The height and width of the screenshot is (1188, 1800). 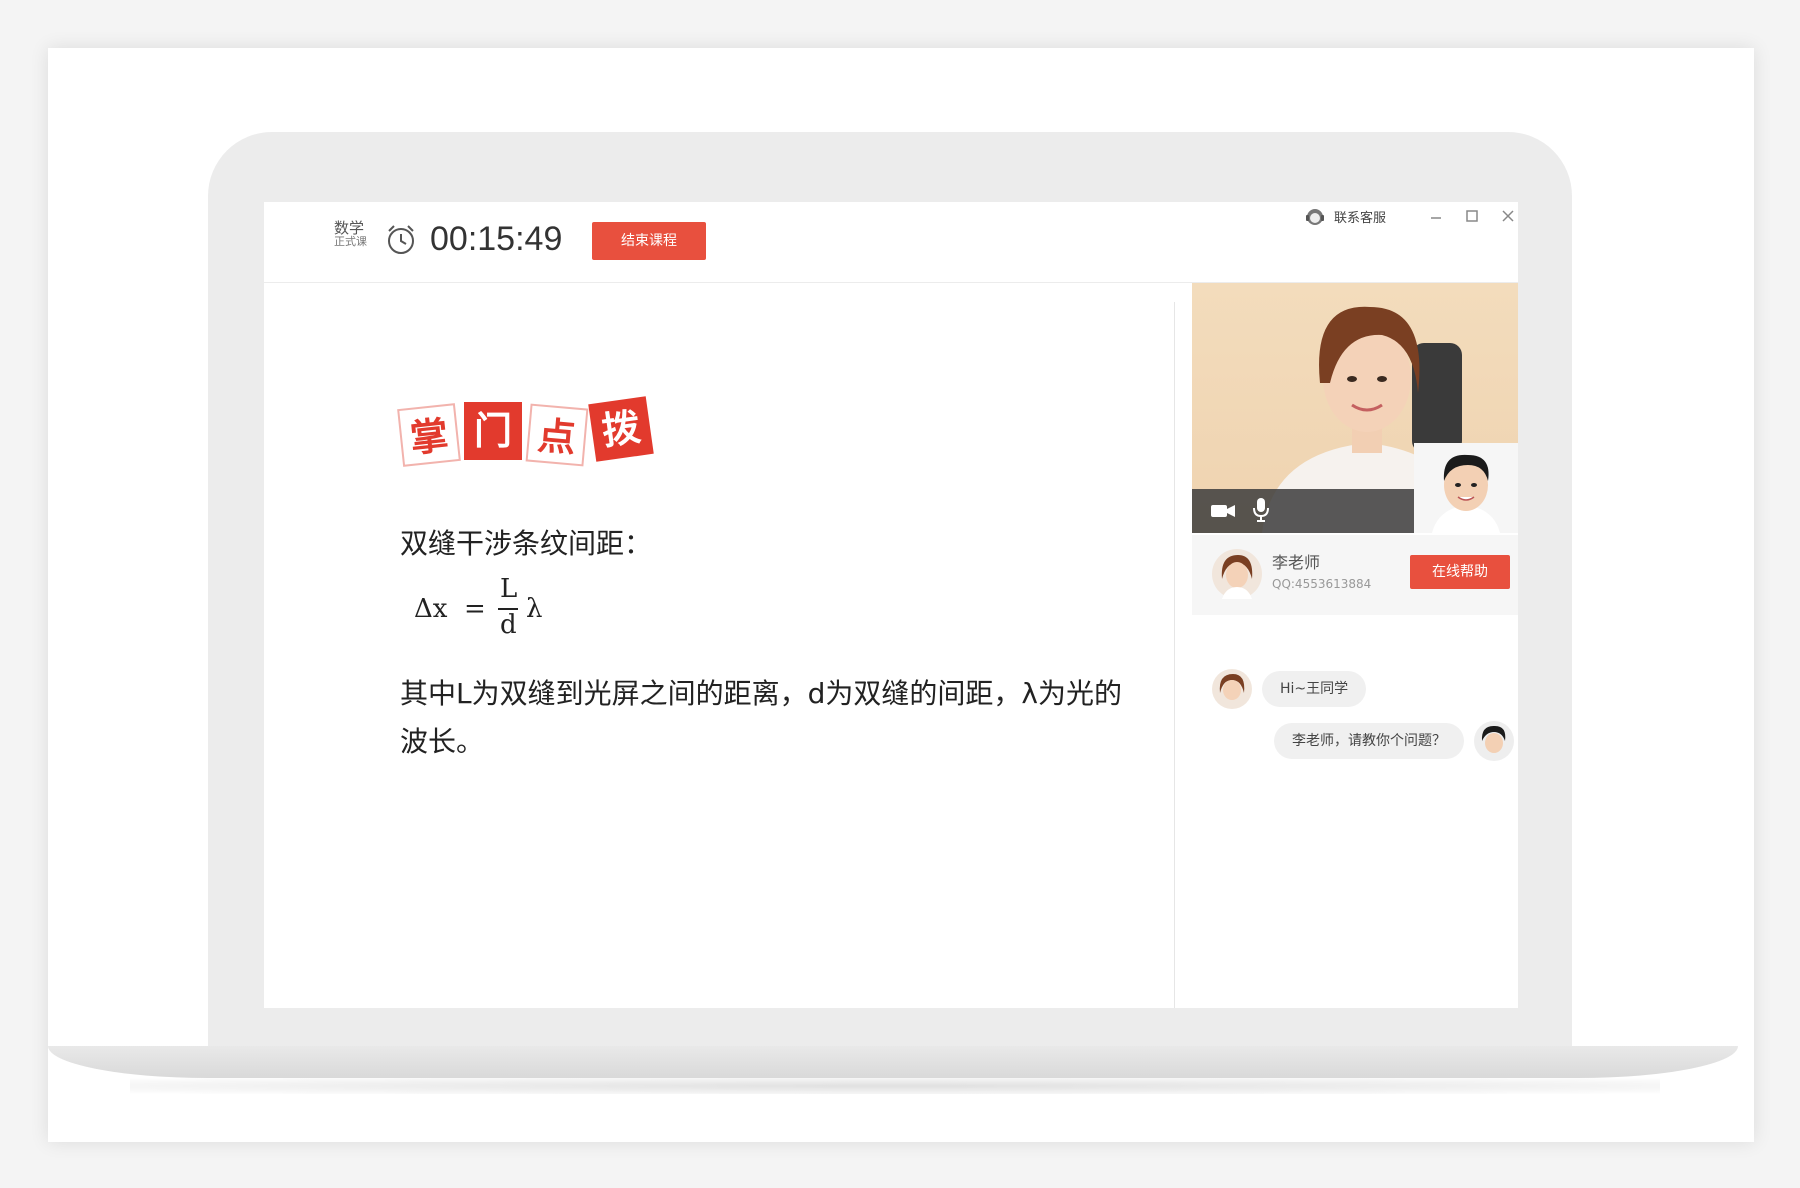 I want to click on minimize-button, so click(x=1436, y=216).